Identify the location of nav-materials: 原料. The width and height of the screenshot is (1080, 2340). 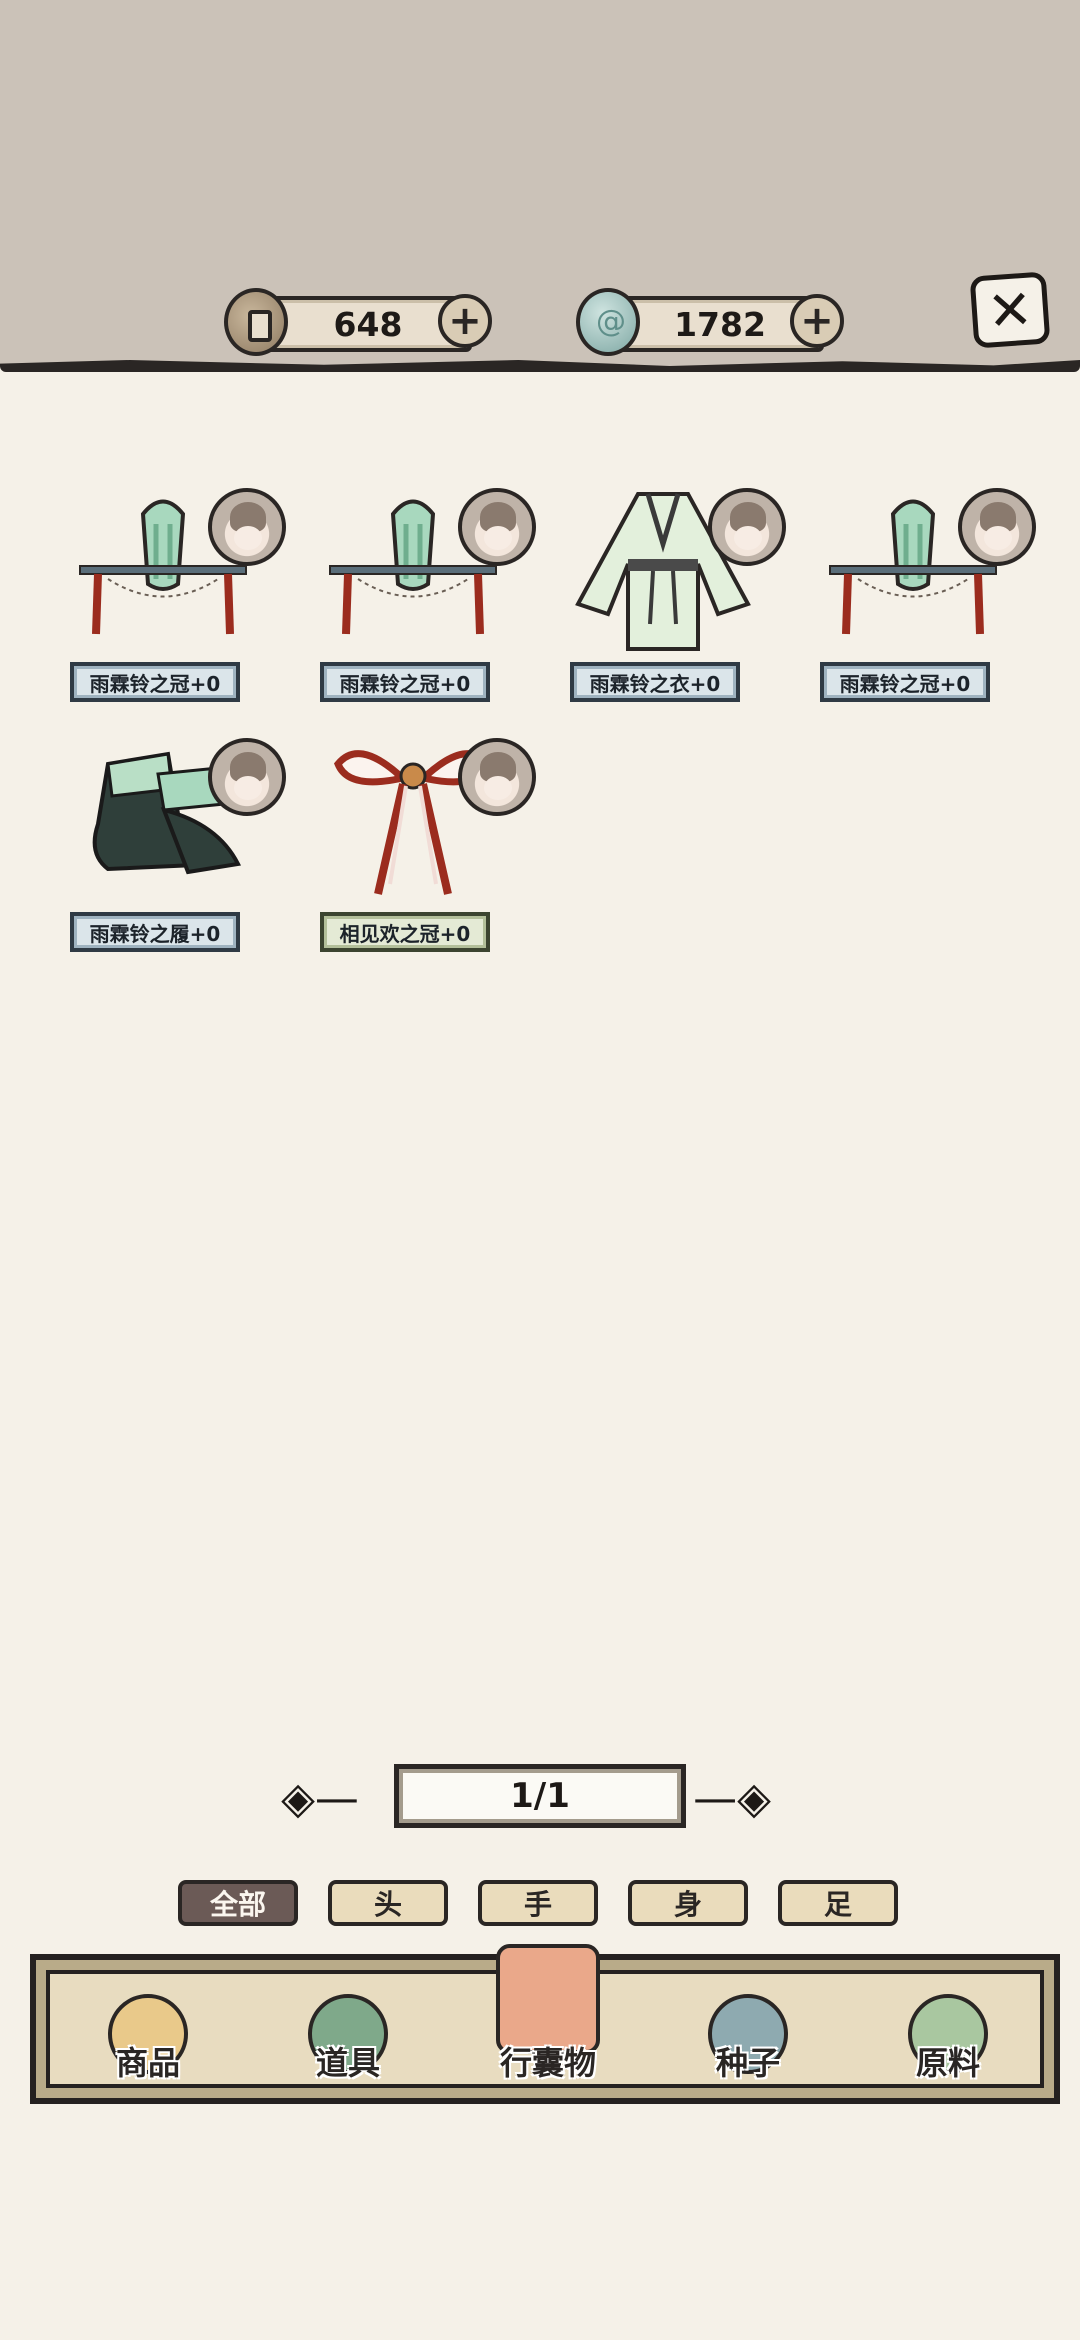
(948, 2035).